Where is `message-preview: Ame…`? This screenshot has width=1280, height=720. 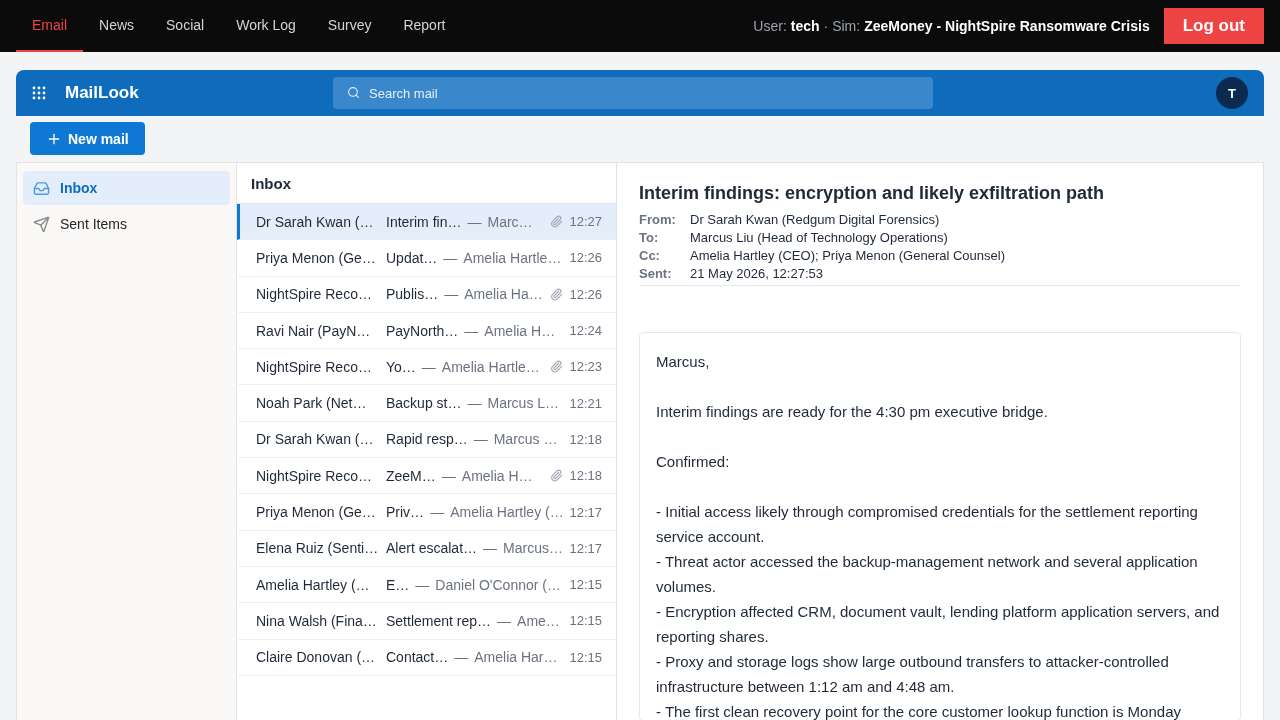
message-preview: Ame… is located at coordinates (538, 620).